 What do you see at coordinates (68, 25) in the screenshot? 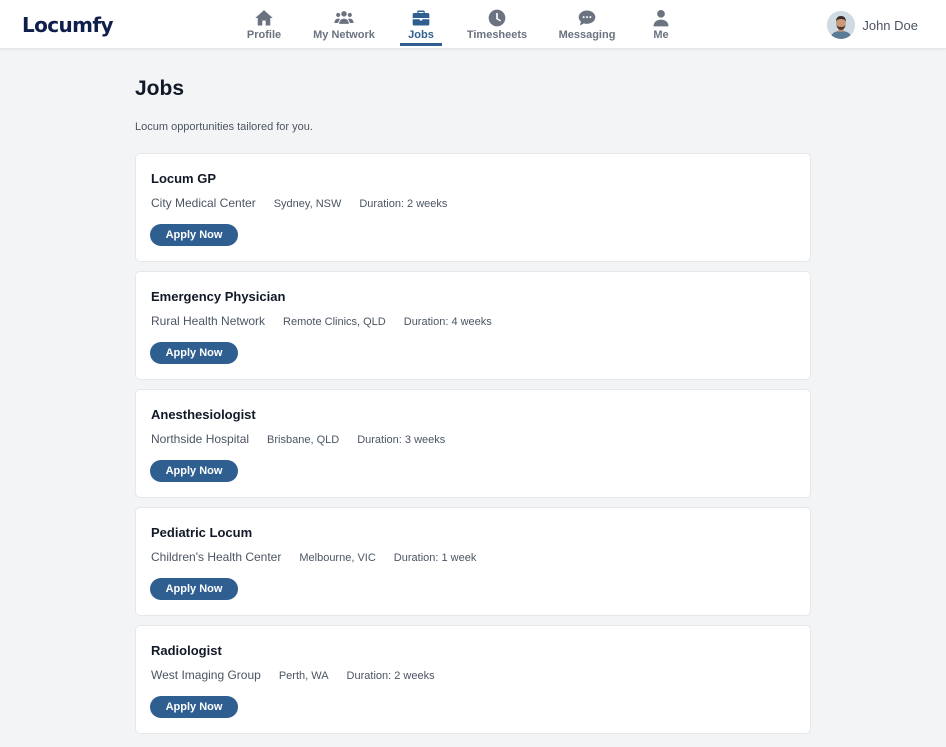
I see `app-logo: Locumfy` at bounding box center [68, 25].